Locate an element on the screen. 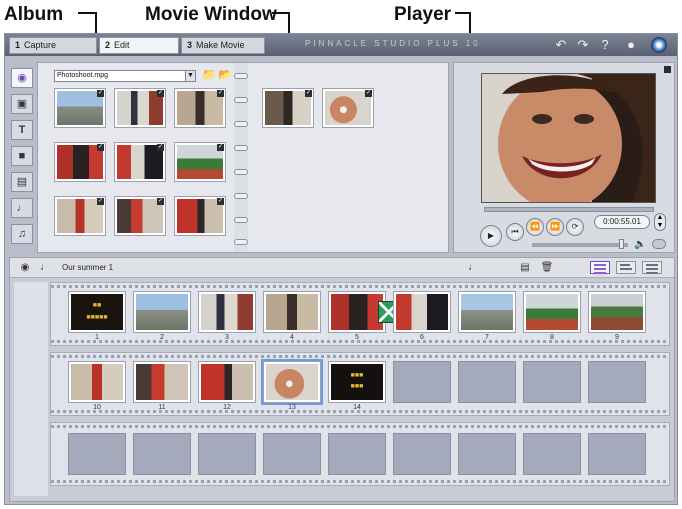  text-view-icon is located at coordinates (652, 265).